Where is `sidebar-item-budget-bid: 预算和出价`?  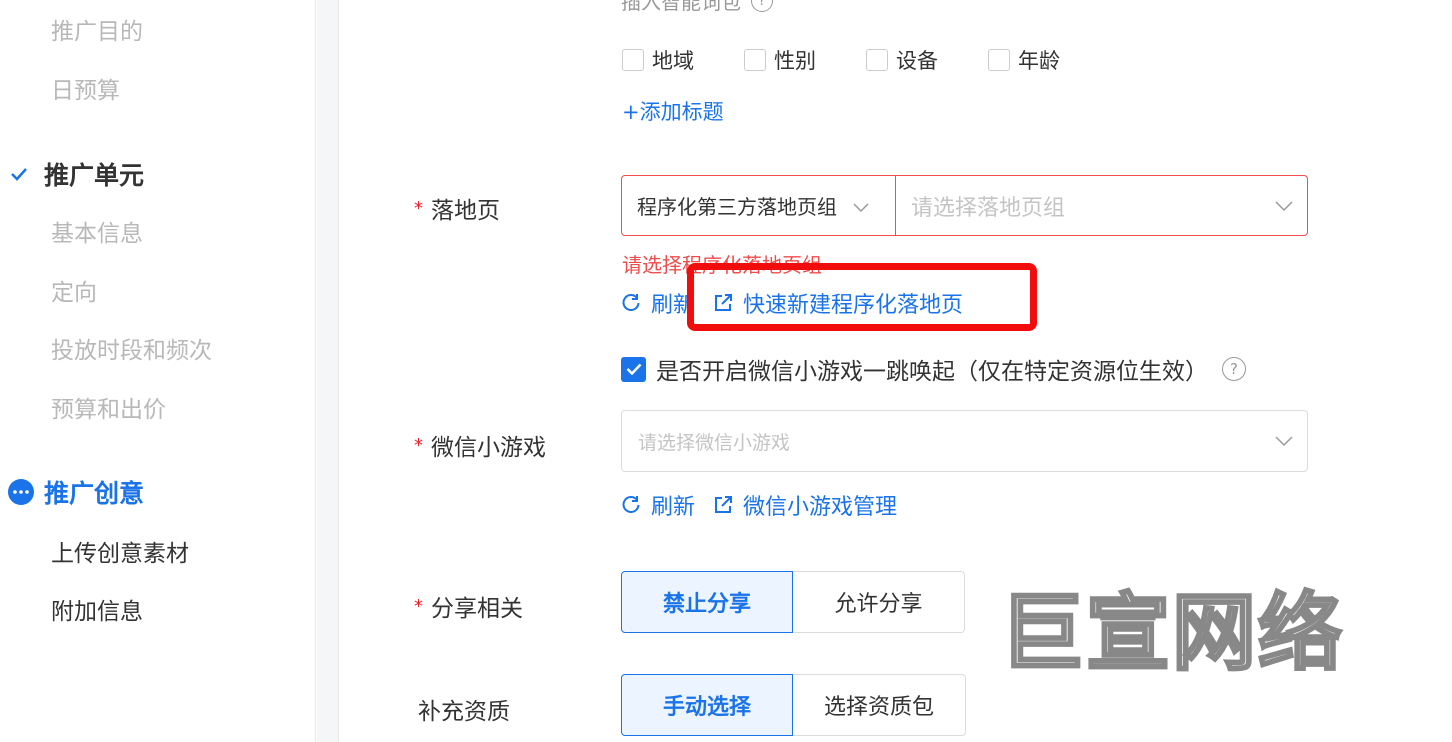
sidebar-item-budget-bid: 预算和出价 is located at coordinates (108, 407).